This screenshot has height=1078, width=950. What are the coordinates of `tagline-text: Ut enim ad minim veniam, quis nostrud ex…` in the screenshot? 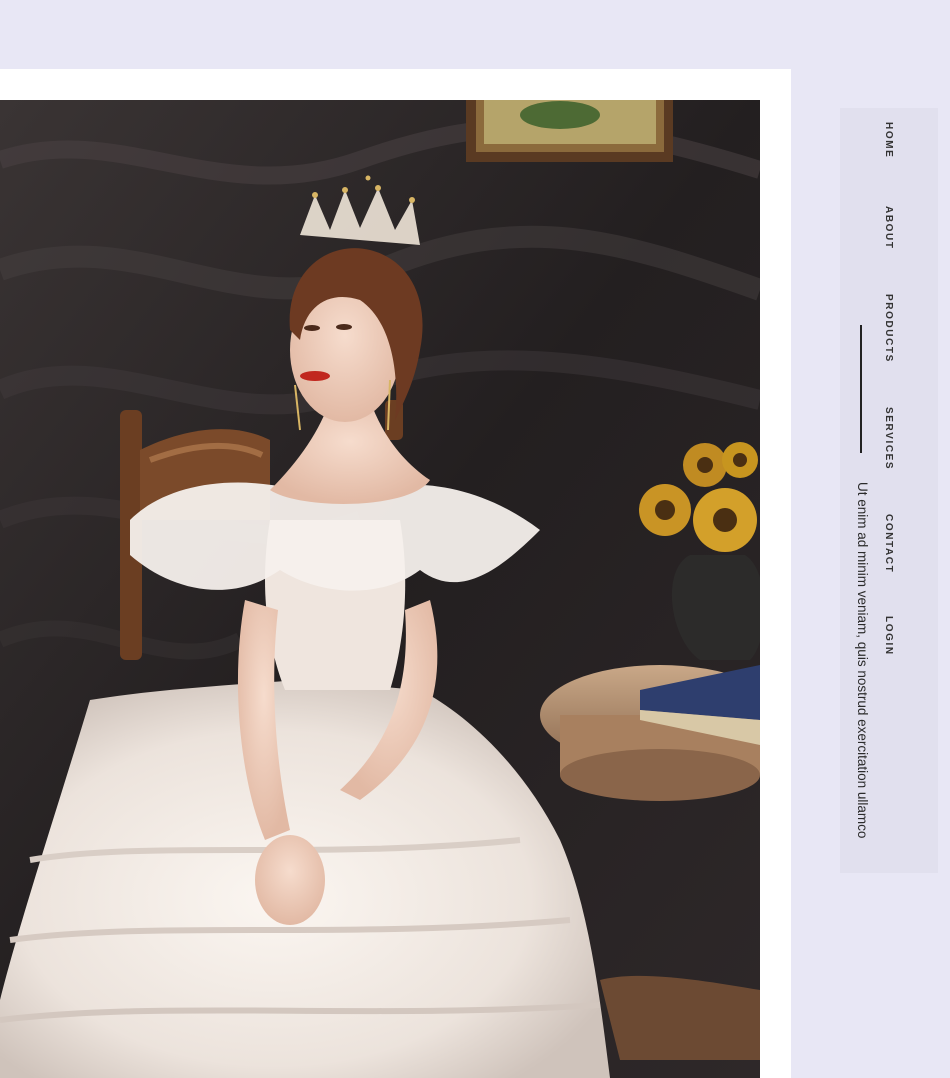 It's located at (862, 660).